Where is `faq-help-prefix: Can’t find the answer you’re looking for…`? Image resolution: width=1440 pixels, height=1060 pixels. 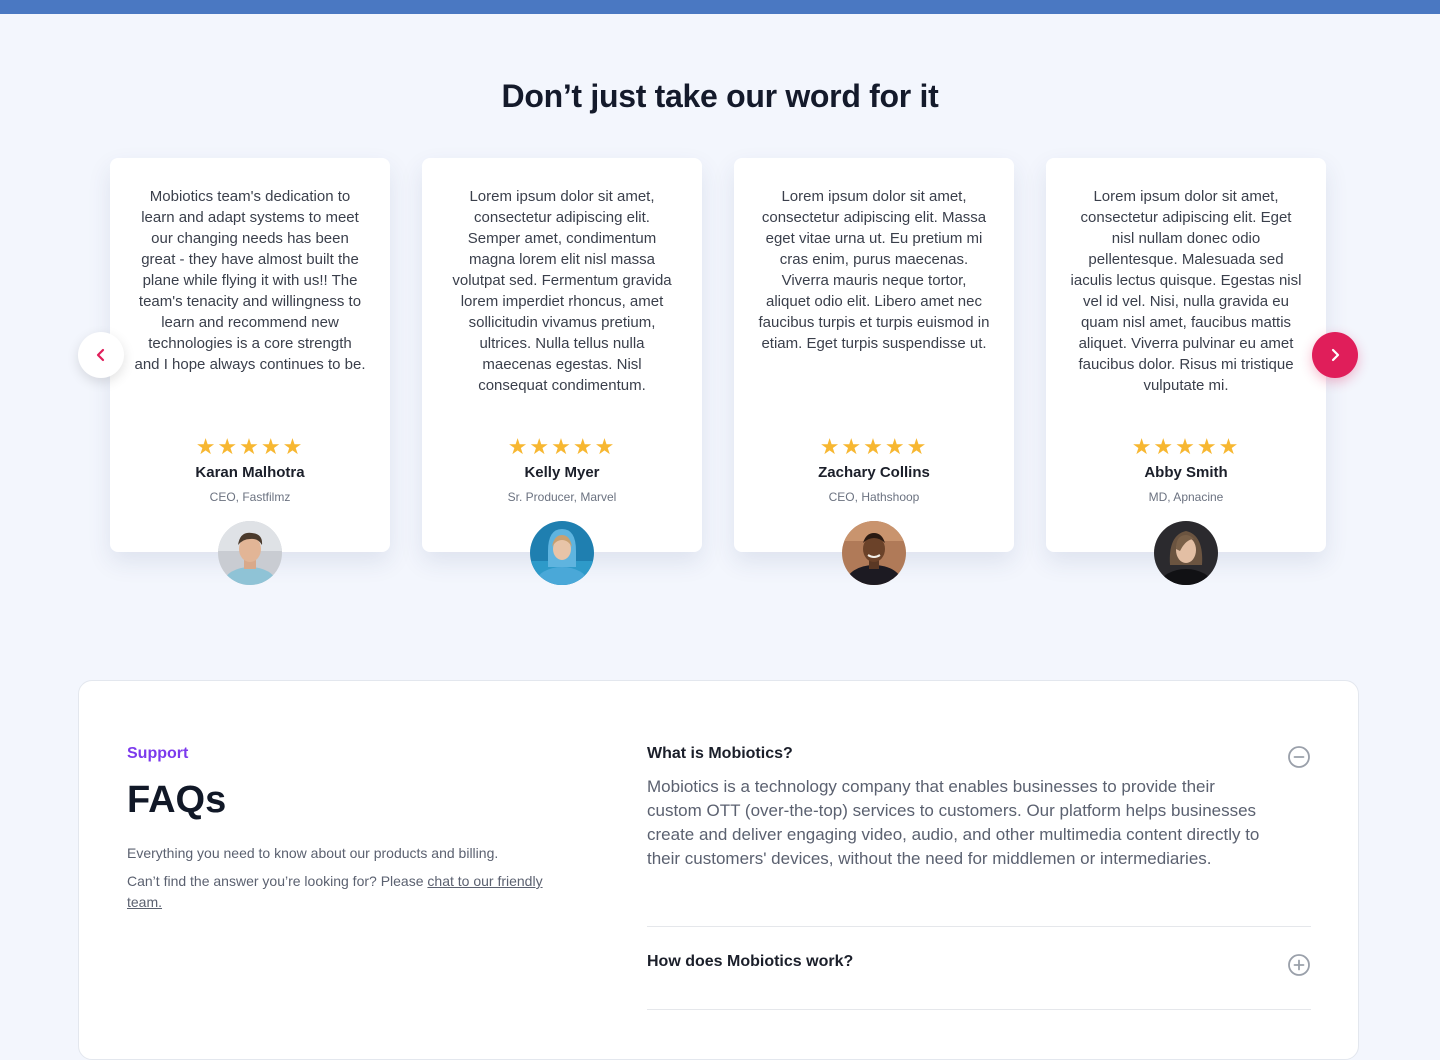 faq-help-prefix: Can’t find the answer you’re looking for… is located at coordinates (277, 881).